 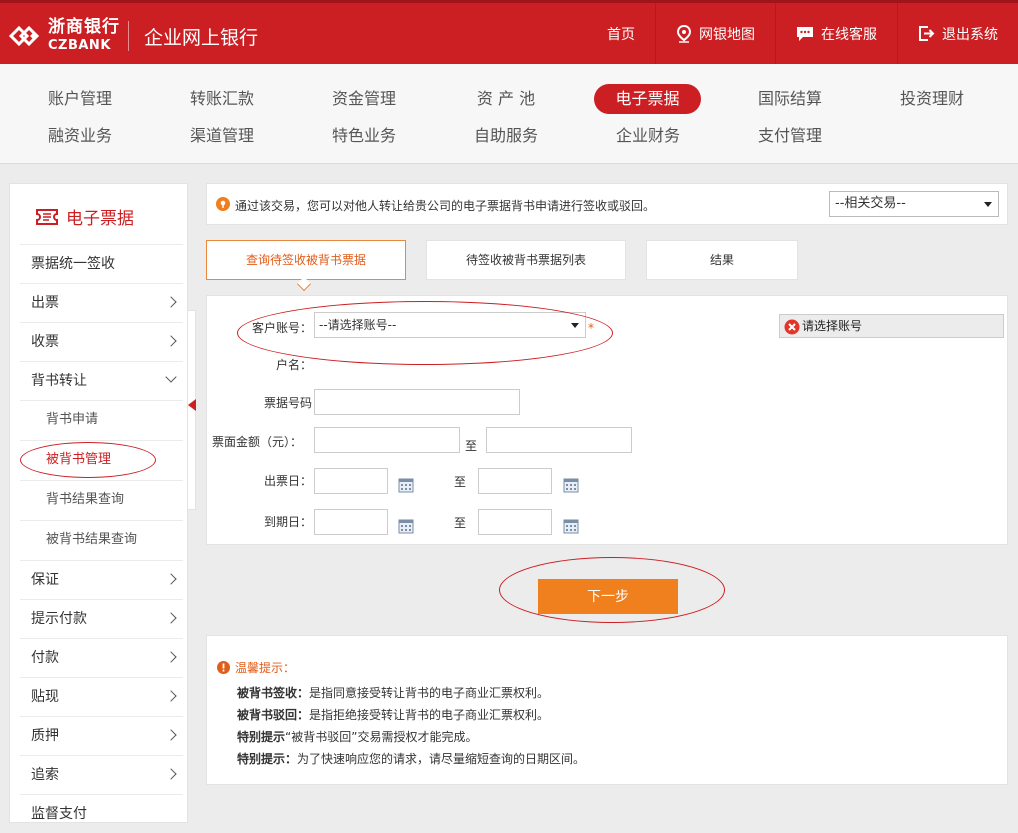 What do you see at coordinates (287, 403) in the screenshot?
I see `bill-no-label: 票据号码` at bounding box center [287, 403].